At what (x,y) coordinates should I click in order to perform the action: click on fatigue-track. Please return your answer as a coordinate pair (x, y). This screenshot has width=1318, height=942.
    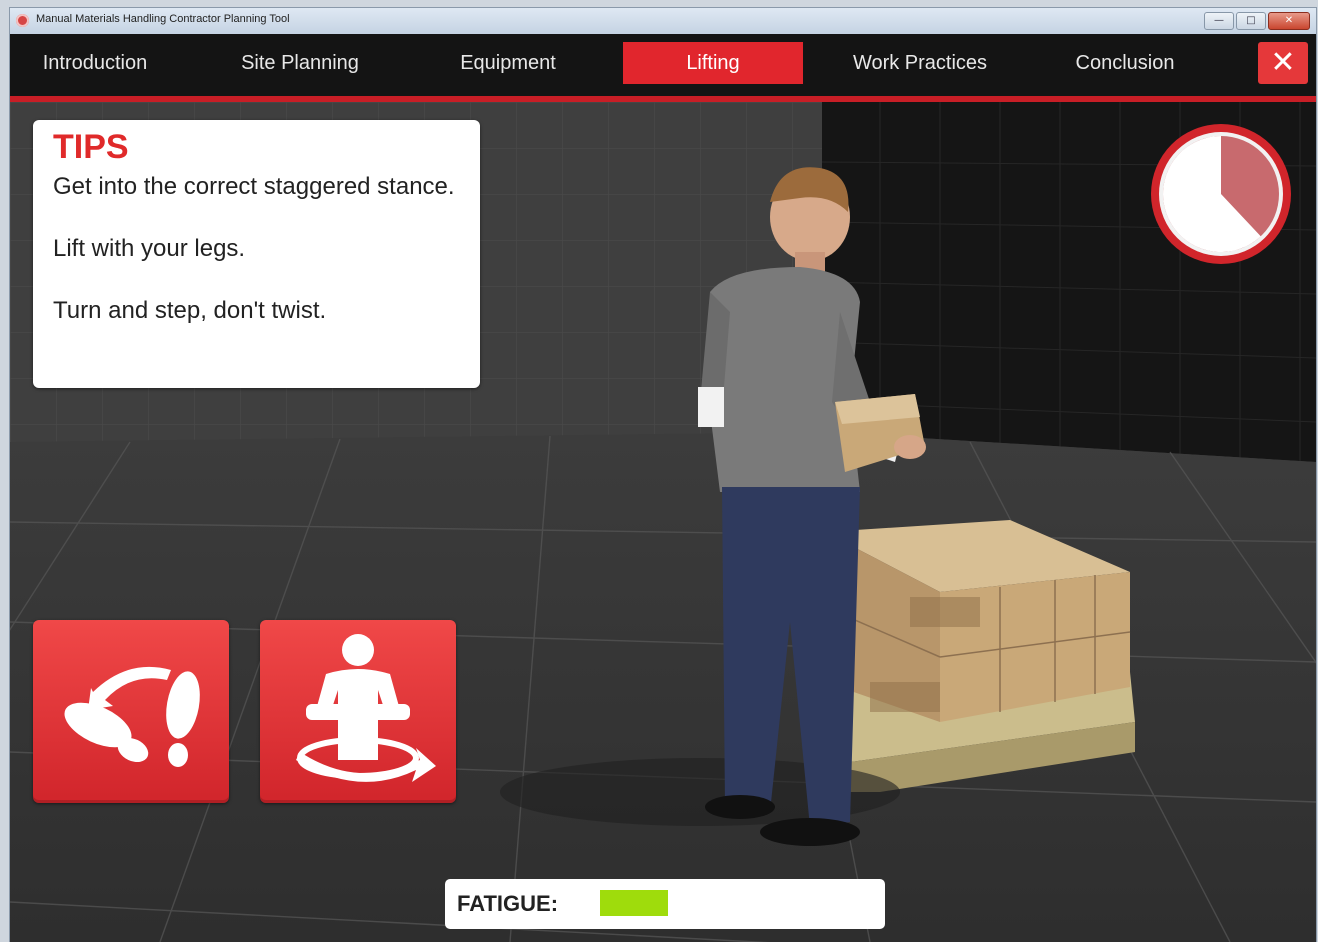
    Looking at the image, I should click on (735, 903).